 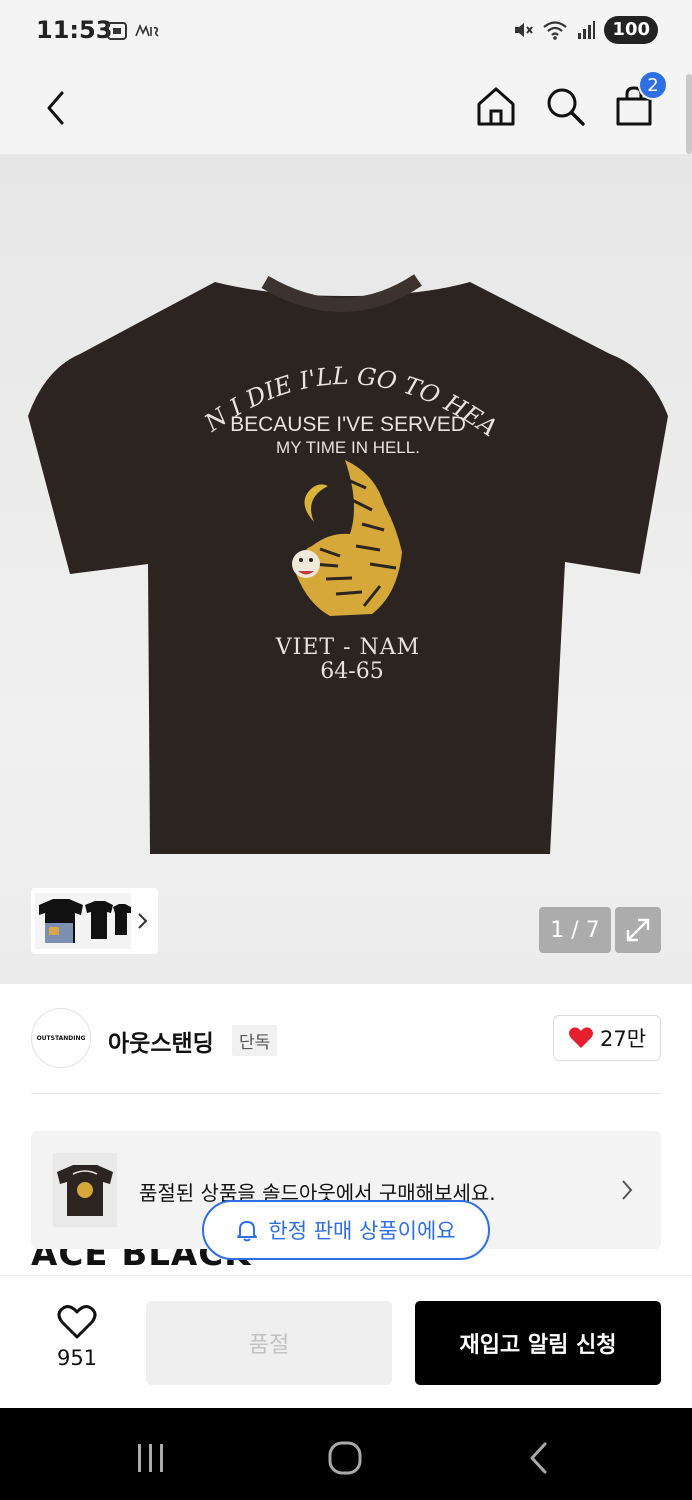 I want to click on status-time: 11:53, so click(x=74, y=30).